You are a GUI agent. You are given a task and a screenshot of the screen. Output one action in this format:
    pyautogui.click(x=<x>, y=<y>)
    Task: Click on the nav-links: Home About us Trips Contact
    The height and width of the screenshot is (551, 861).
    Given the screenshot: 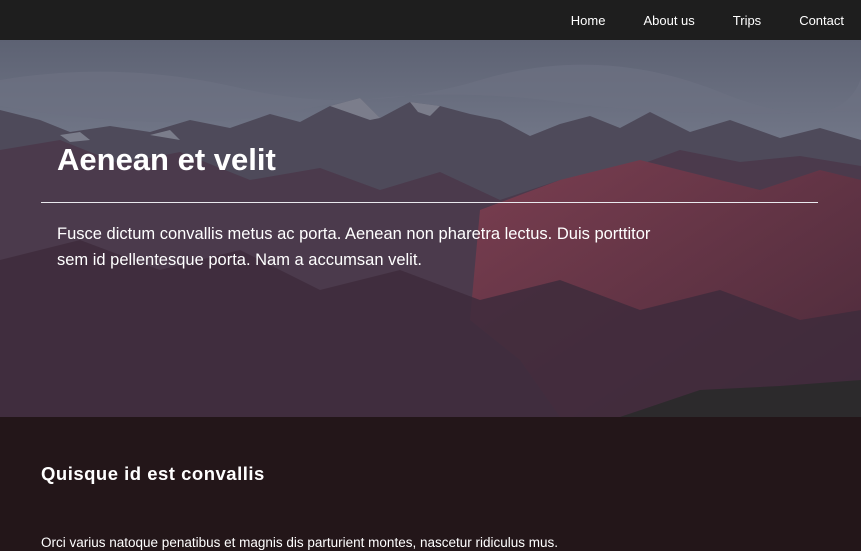 What is the action you would take?
    pyautogui.click(x=707, y=20)
    